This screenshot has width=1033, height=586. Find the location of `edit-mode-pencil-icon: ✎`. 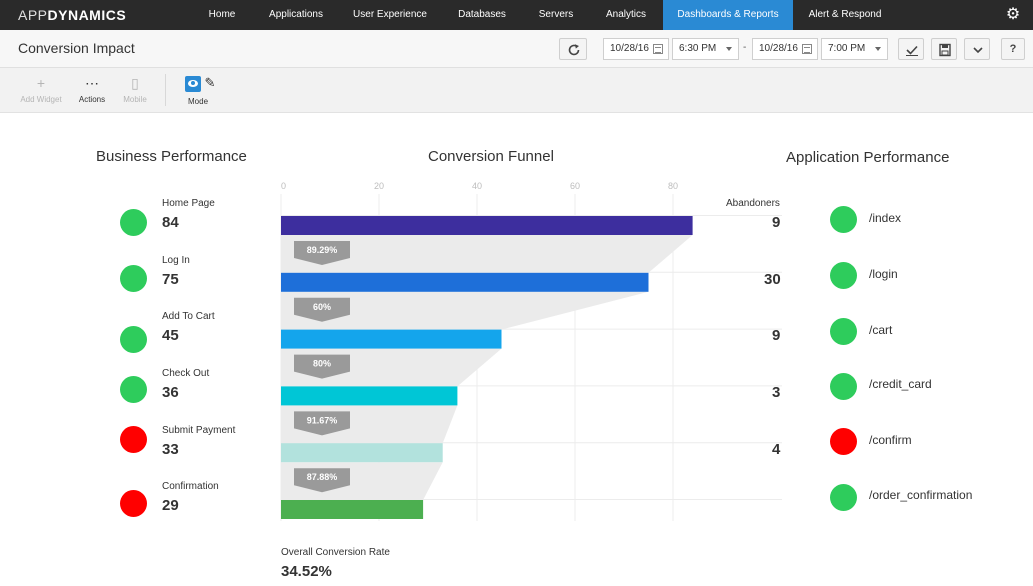

edit-mode-pencil-icon: ✎ is located at coordinates (210, 83).